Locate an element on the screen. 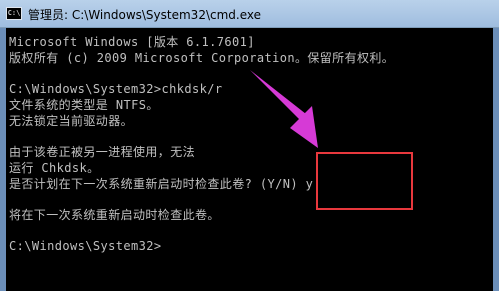  console-line: Microsoft Windows [版本 6.1.7601] is located at coordinates (132, 42).